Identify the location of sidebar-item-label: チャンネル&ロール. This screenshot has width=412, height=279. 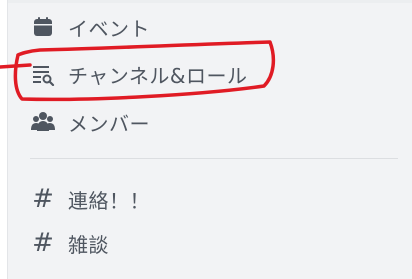
(158, 75).